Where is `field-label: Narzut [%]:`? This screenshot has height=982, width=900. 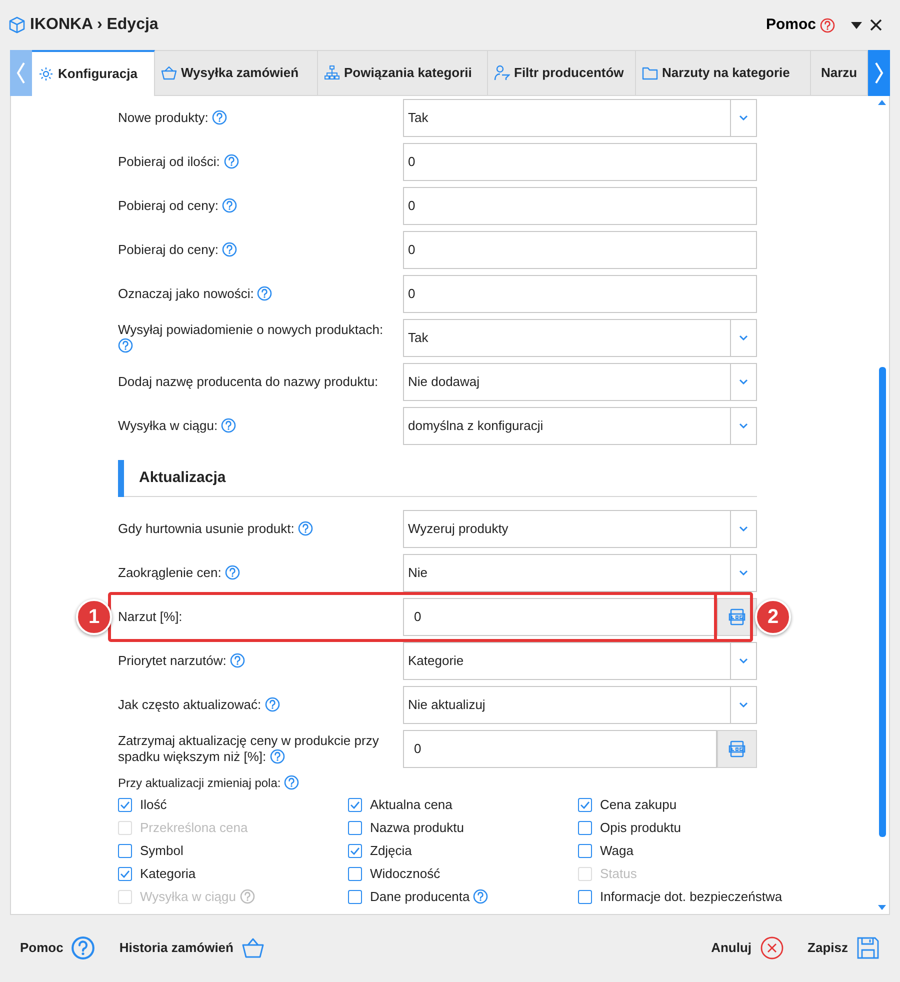
field-label: Narzut [%]: is located at coordinates (150, 616).